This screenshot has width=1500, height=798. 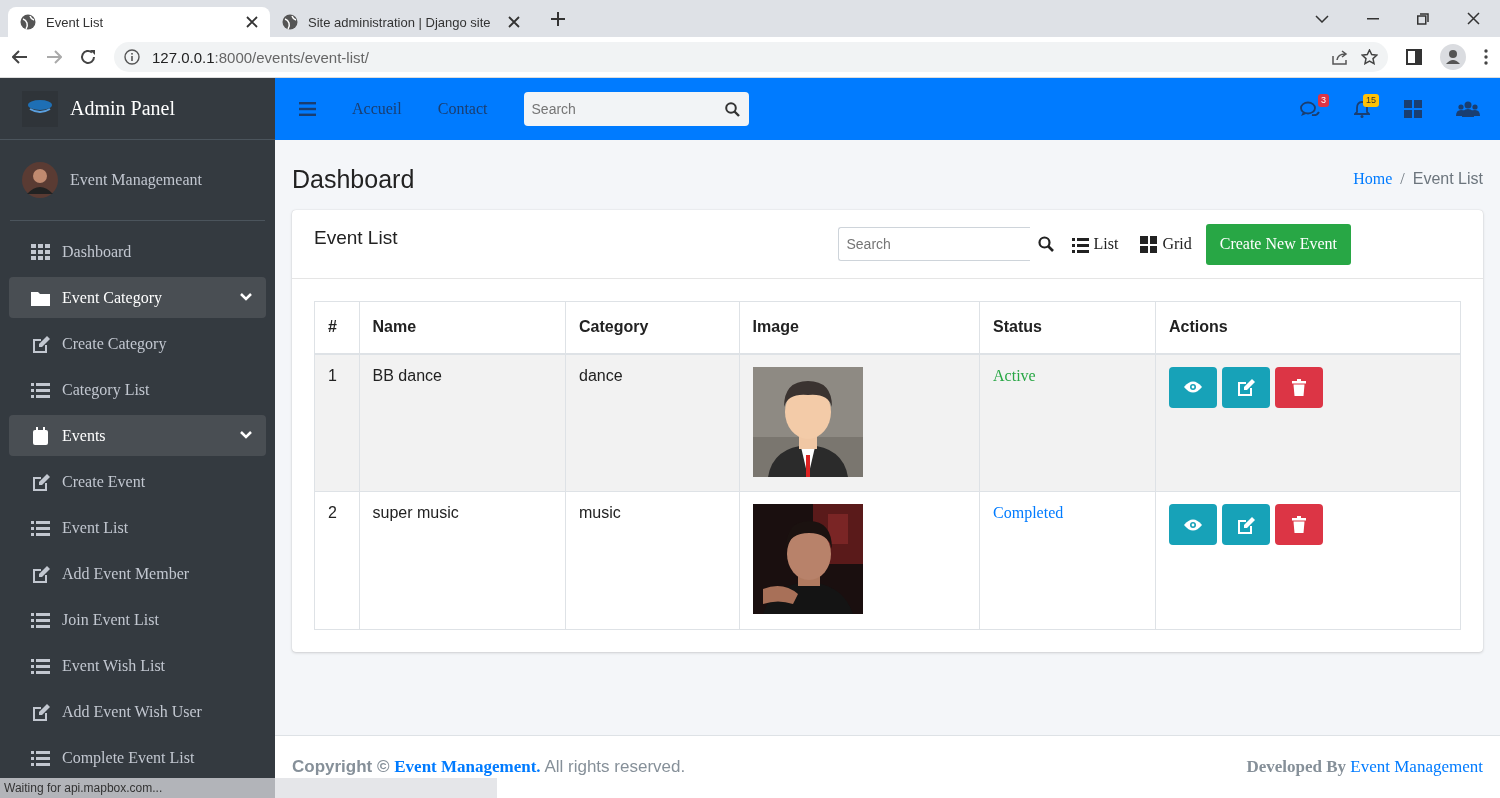 What do you see at coordinates (1371, 100) in the screenshot?
I see `count-badge: 15` at bounding box center [1371, 100].